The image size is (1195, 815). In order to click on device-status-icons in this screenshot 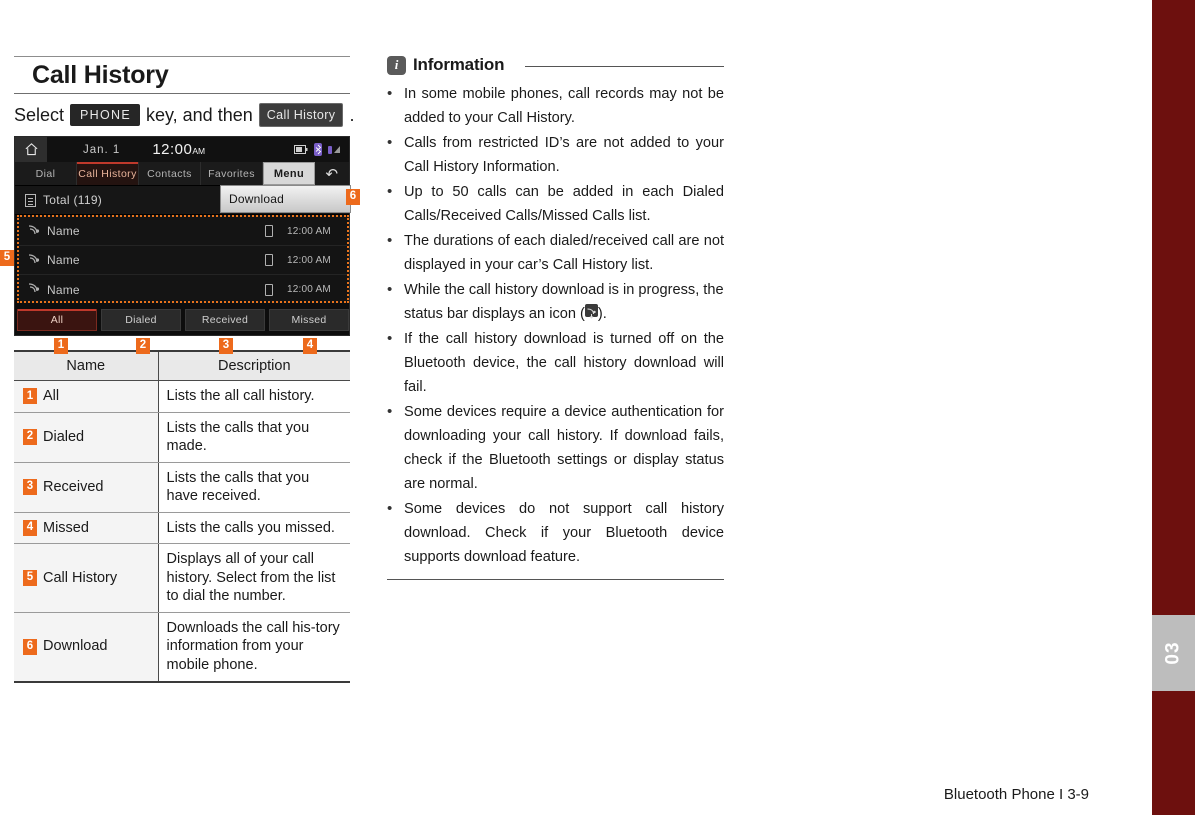, I will do `click(317, 149)`.